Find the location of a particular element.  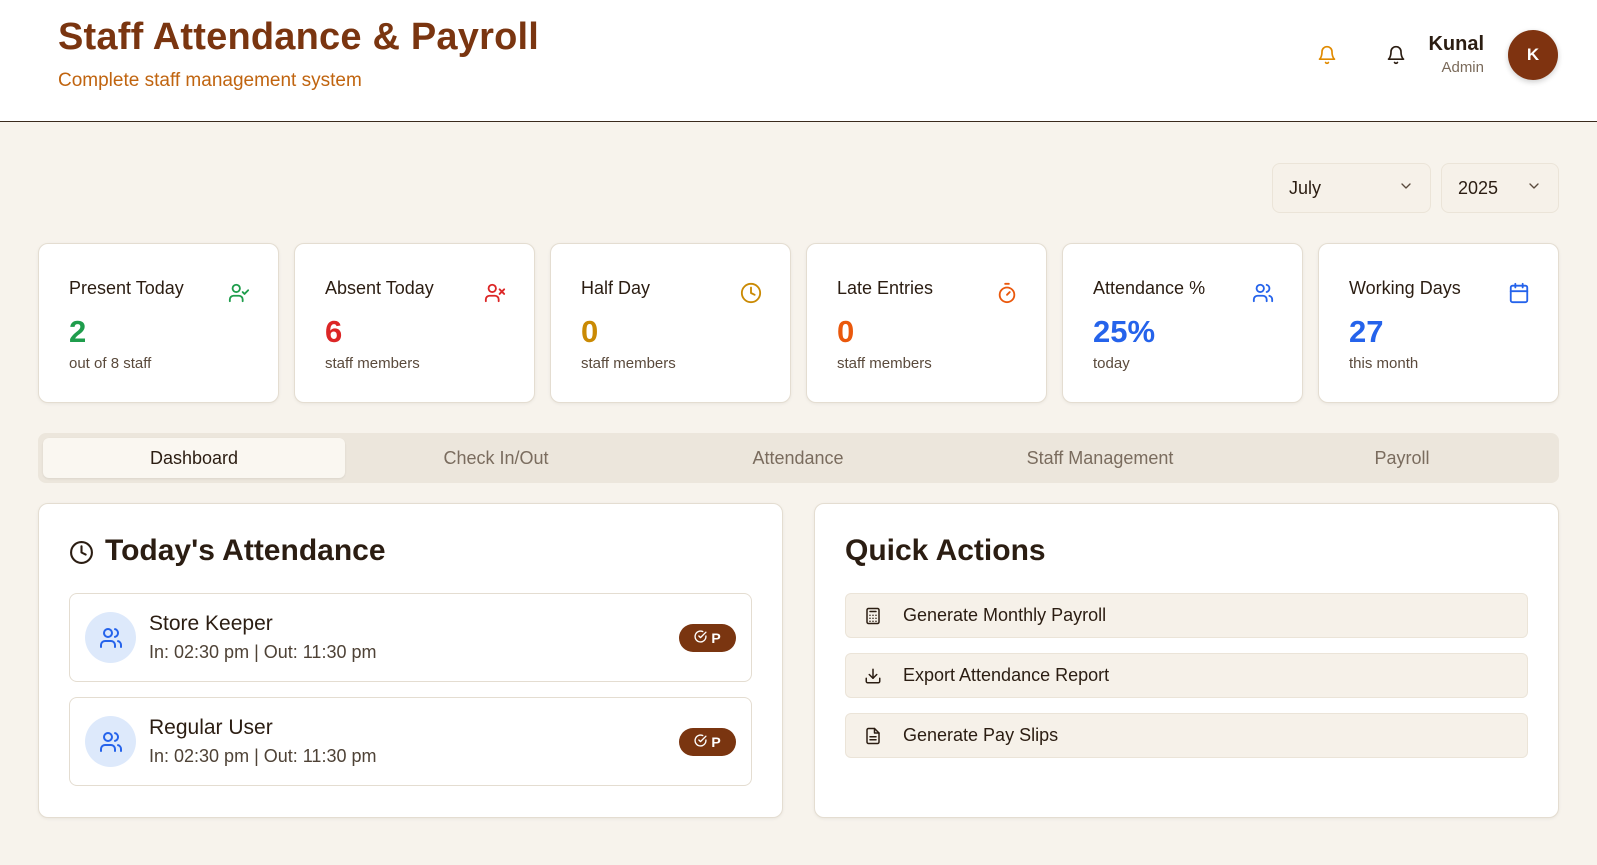

user-name: Kunal is located at coordinates (1456, 44).